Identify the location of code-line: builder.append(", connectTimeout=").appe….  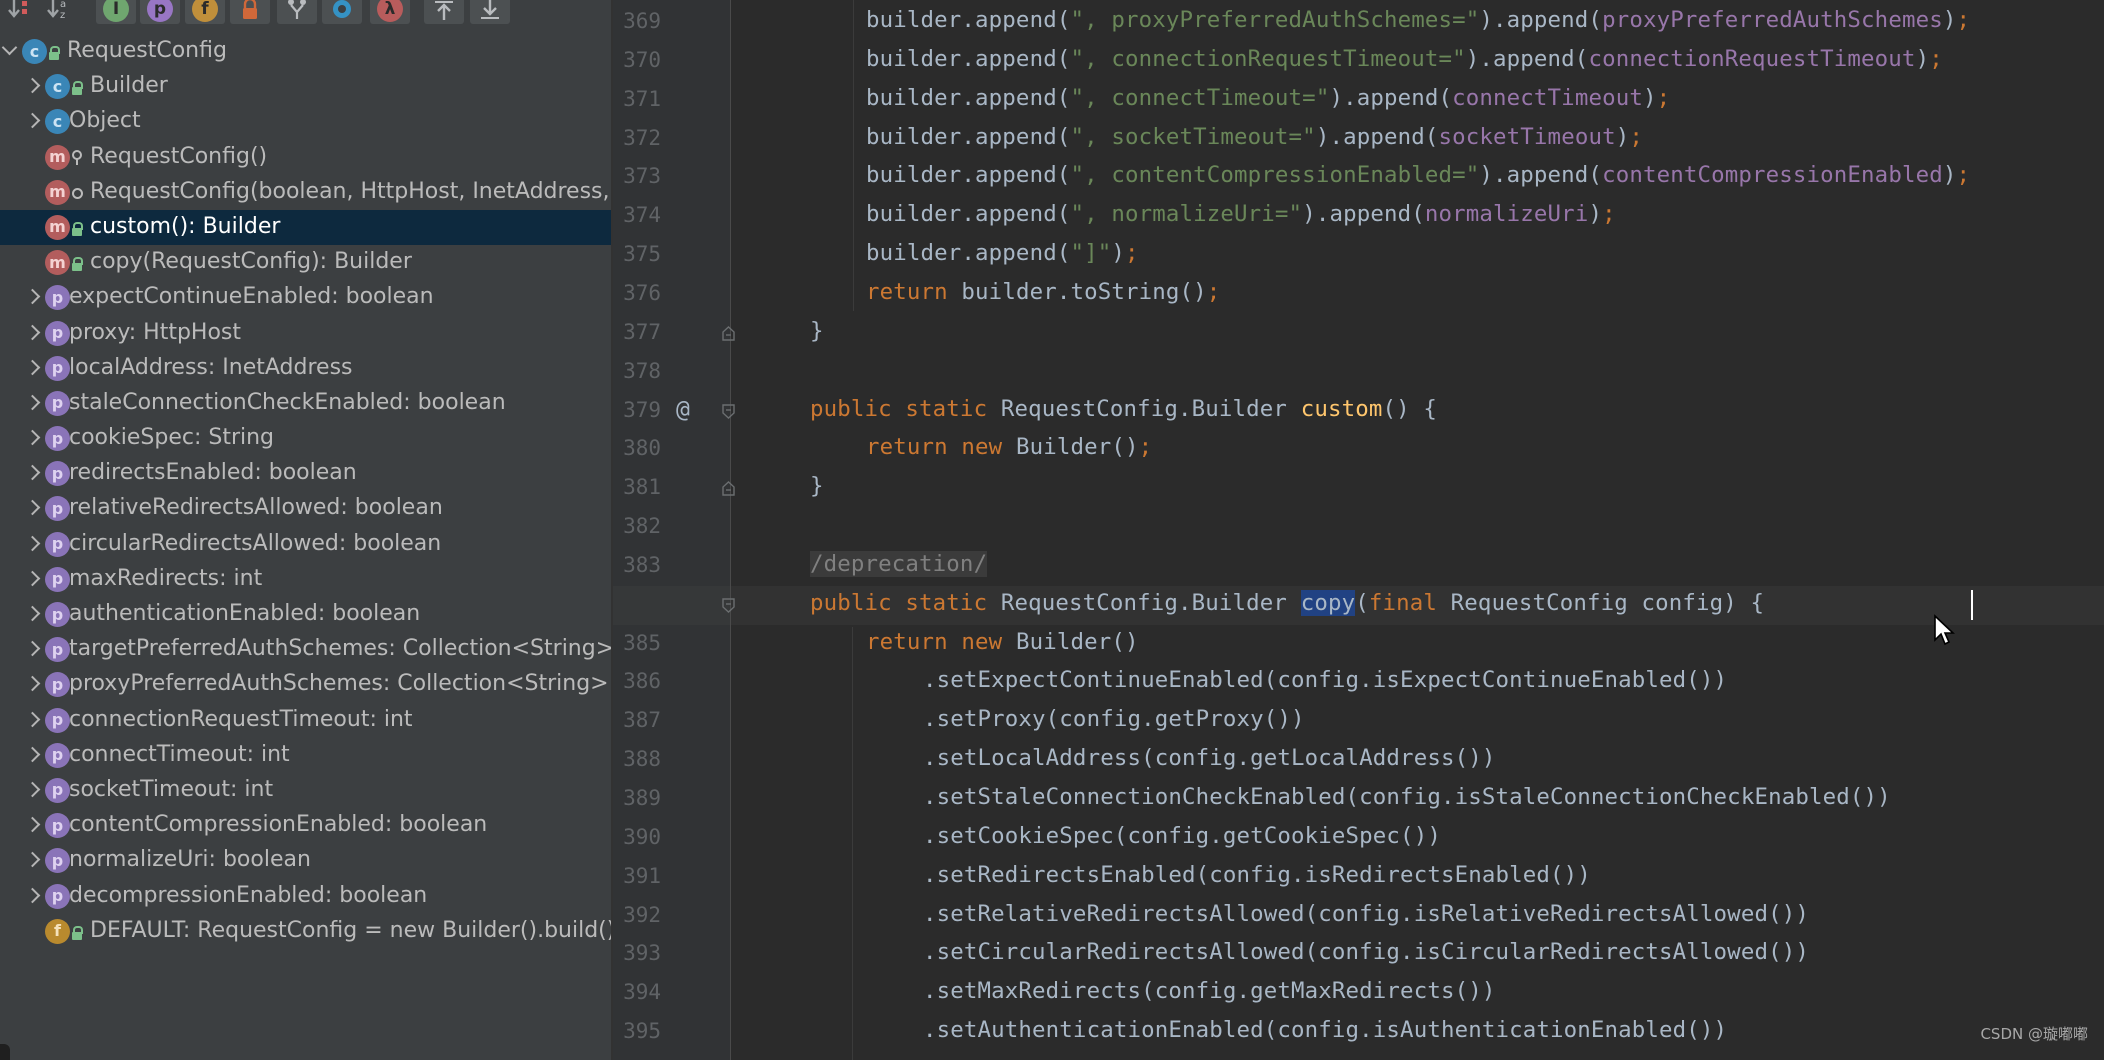
(1268, 98).